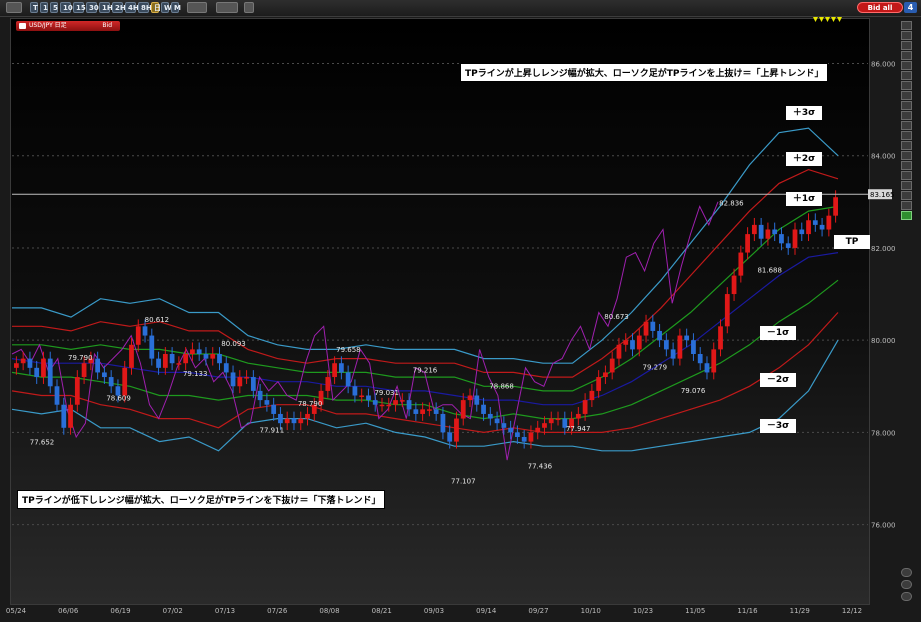 The height and width of the screenshot is (622, 921). What do you see at coordinates (769, 270) in the screenshot?
I see `price-label-19: 81.688` at bounding box center [769, 270].